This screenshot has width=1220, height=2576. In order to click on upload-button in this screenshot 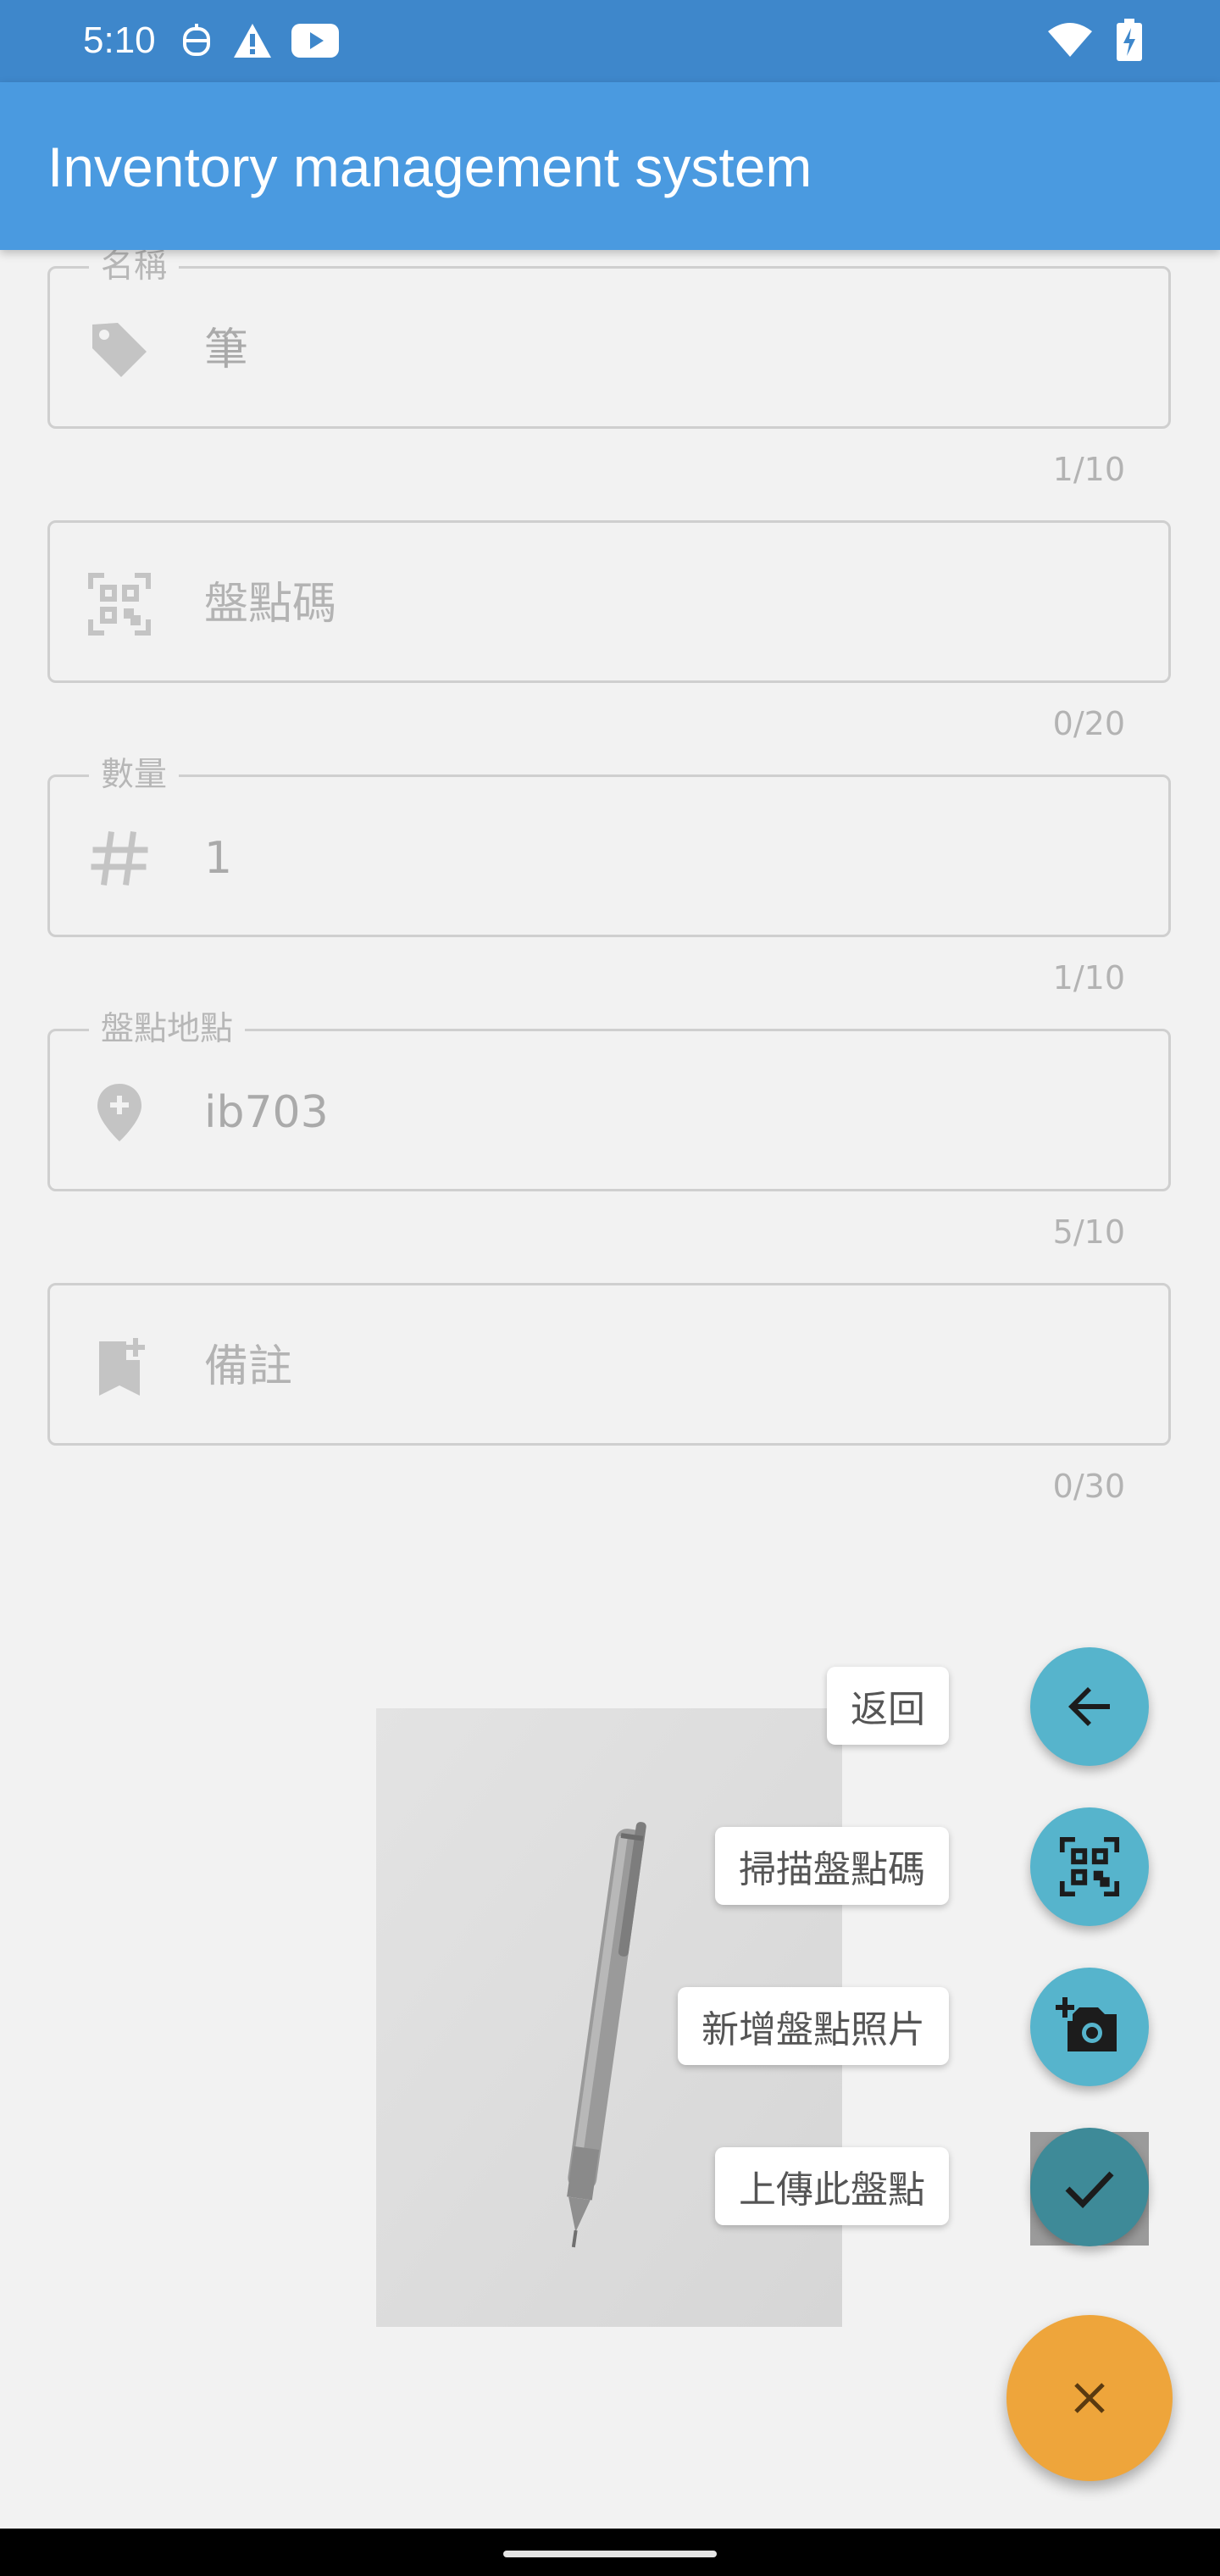, I will do `click(1089, 2187)`.